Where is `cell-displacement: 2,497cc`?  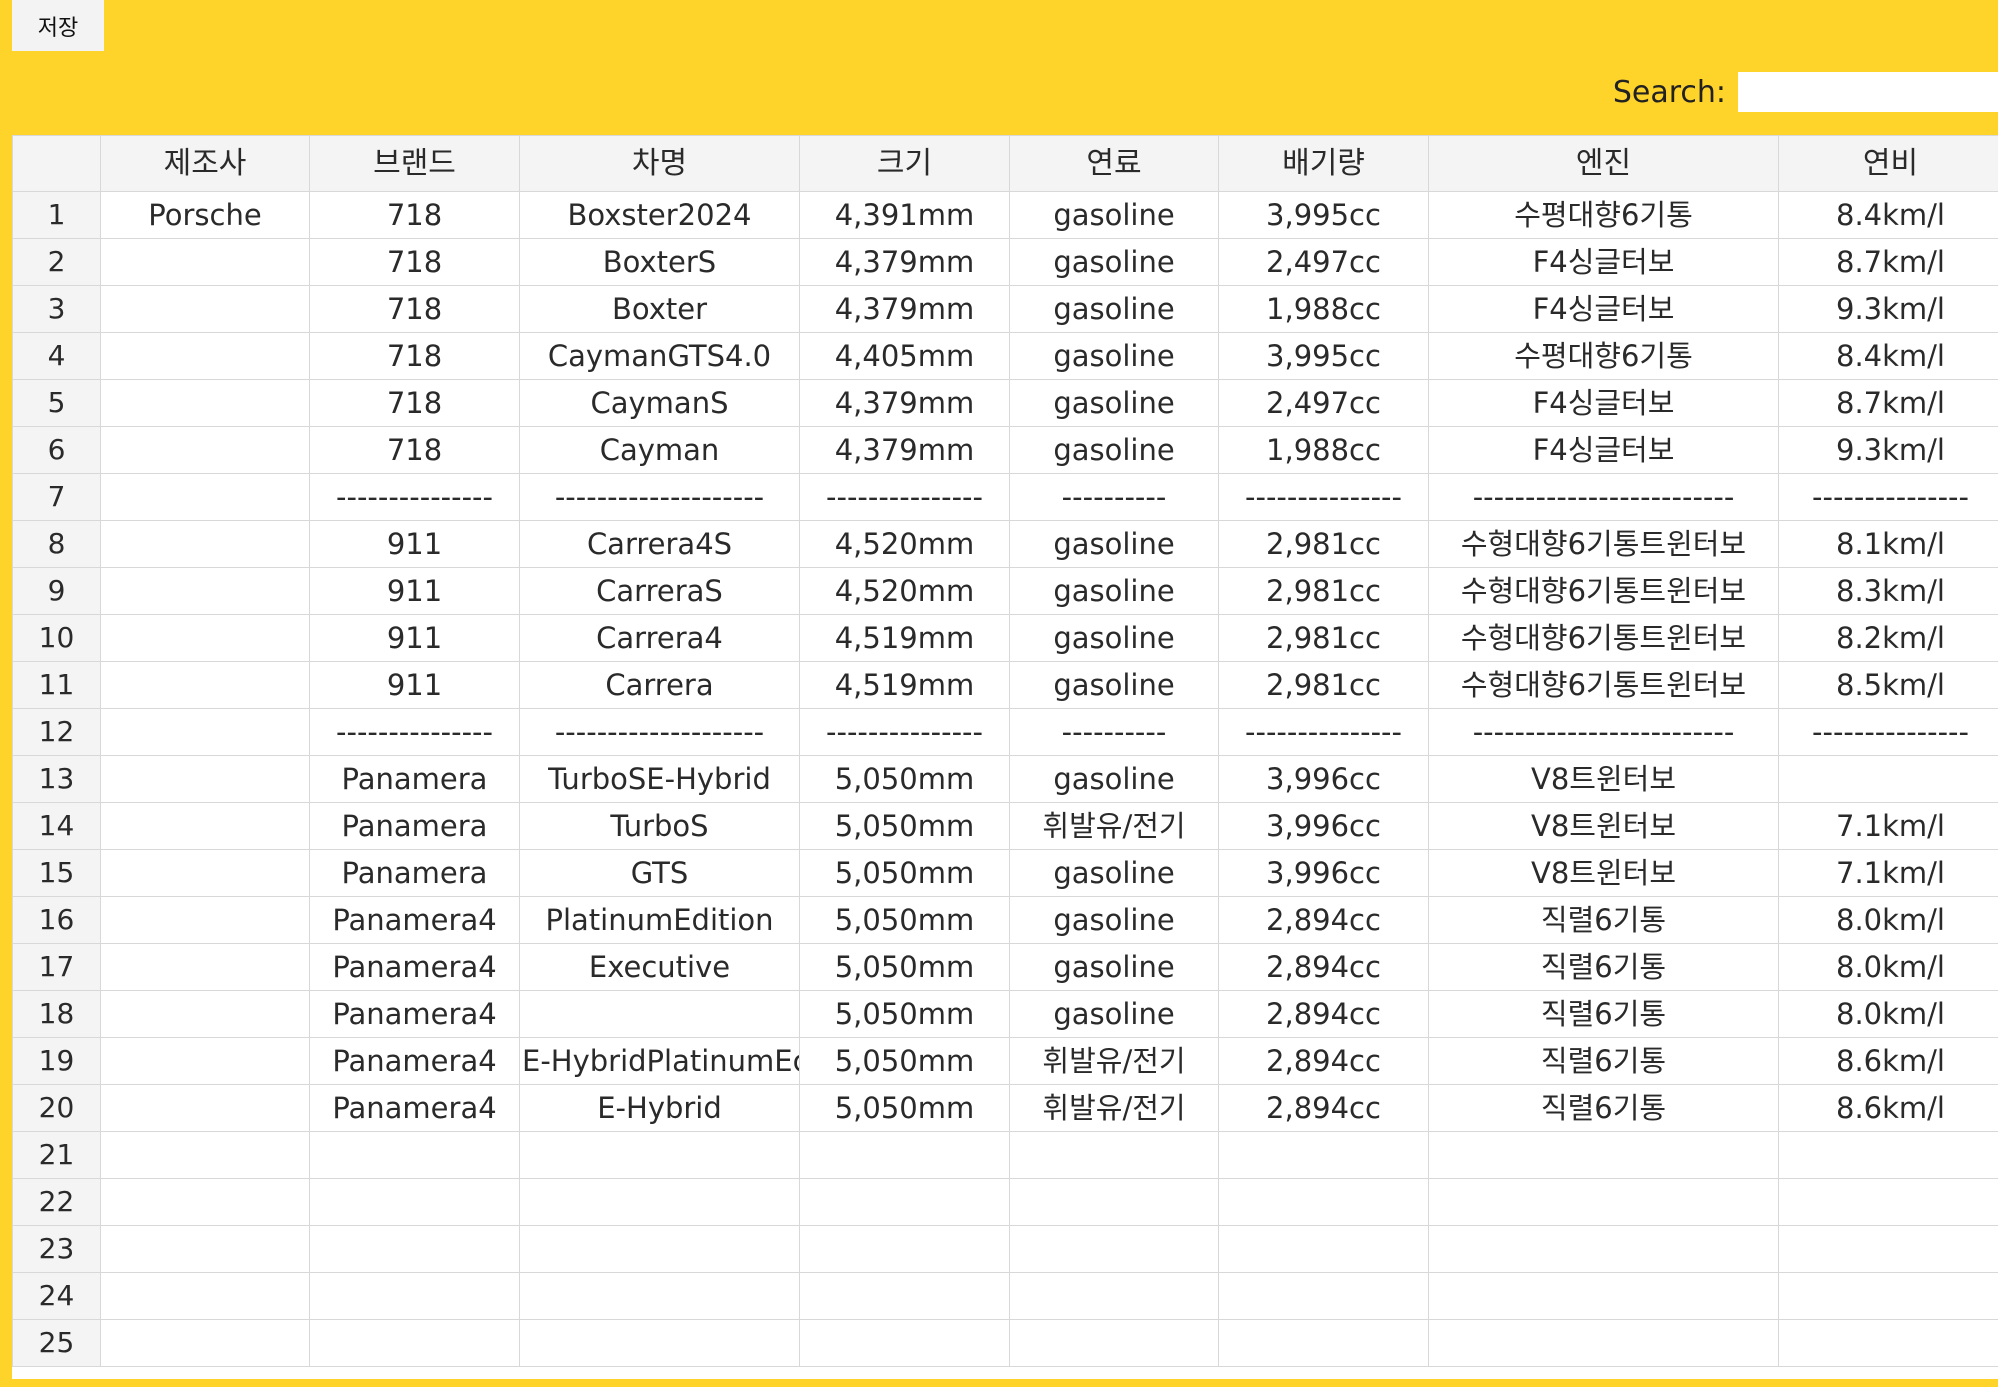
cell-displacement: 2,497cc is located at coordinates (1323, 262).